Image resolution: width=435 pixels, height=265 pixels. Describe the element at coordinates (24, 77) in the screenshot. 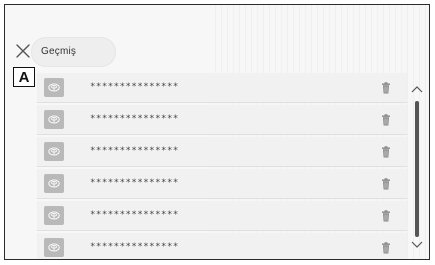

I see `callout-a: A` at that location.